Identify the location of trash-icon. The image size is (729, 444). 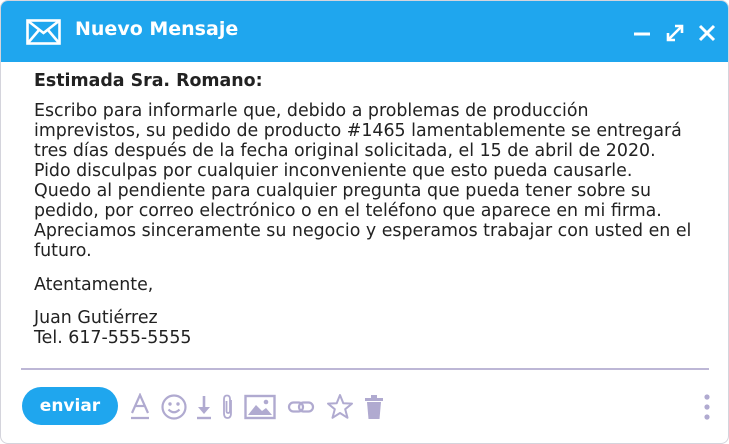
(374, 407).